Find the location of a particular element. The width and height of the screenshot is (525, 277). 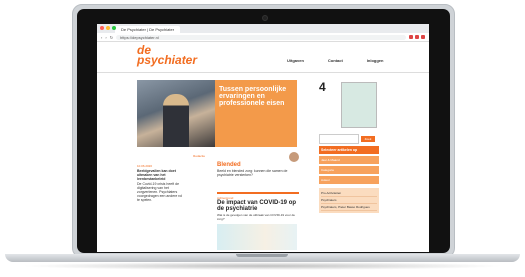

magazine-cover is located at coordinates (359, 105).